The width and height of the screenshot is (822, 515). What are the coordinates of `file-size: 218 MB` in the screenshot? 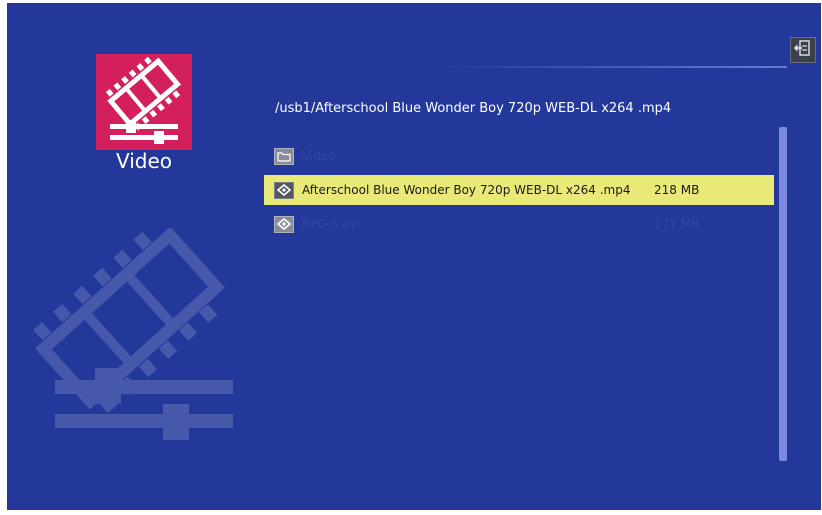 It's located at (677, 190).